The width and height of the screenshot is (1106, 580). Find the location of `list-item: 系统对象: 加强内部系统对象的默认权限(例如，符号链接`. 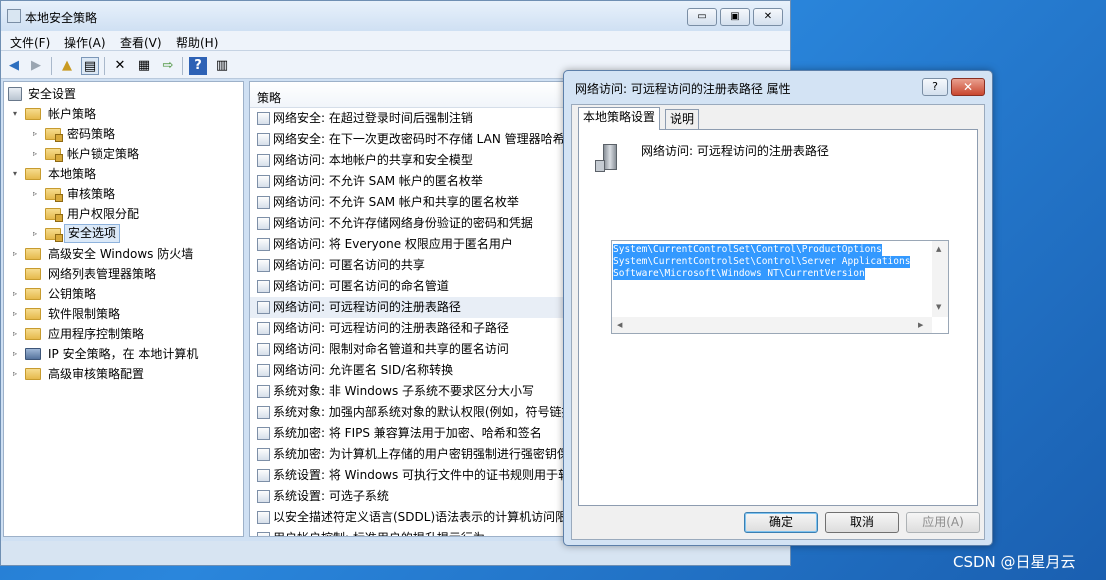

list-item: 系统对象: 加强内部系统对象的默认权限(例如，符号链接 is located at coordinates (409, 412).